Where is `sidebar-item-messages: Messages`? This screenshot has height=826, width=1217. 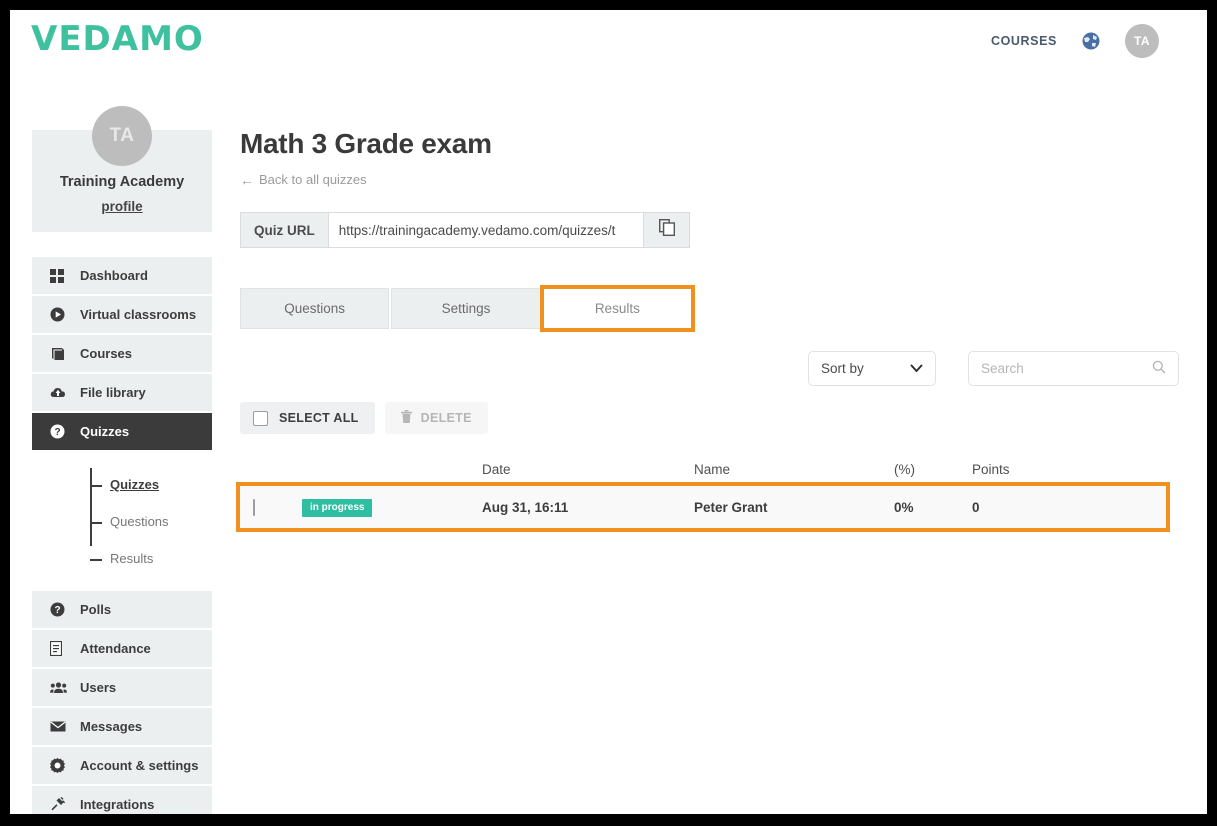
sidebar-item-messages: Messages is located at coordinates (122, 727).